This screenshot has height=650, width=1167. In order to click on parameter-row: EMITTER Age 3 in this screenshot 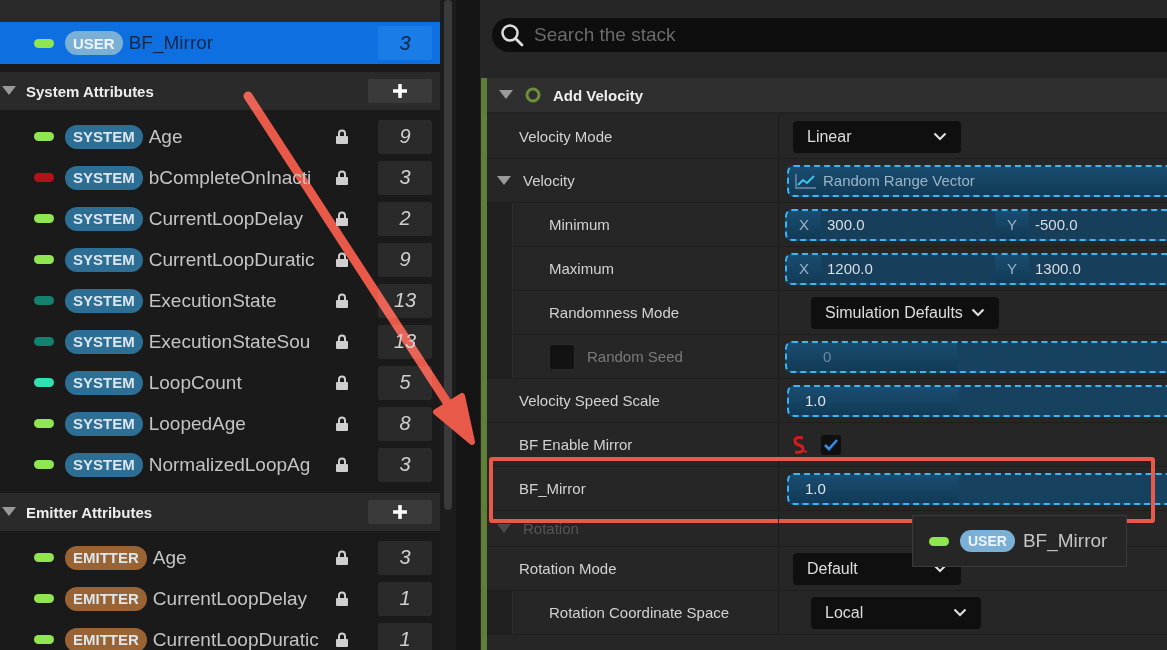, I will do `click(220, 557)`.